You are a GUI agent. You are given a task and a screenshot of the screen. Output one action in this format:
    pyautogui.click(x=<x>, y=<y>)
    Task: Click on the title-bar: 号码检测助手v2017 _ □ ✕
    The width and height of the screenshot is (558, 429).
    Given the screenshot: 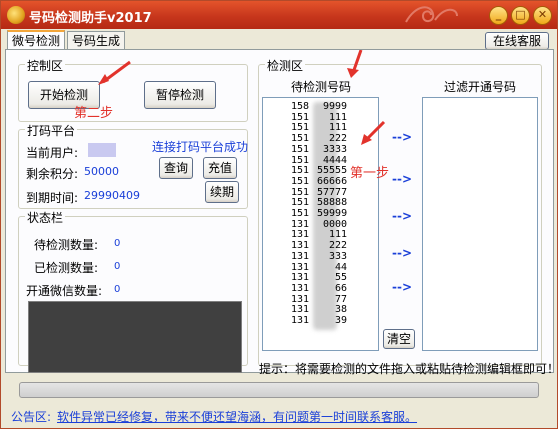 What is the action you would take?
    pyautogui.click(x=279, y=15)
    